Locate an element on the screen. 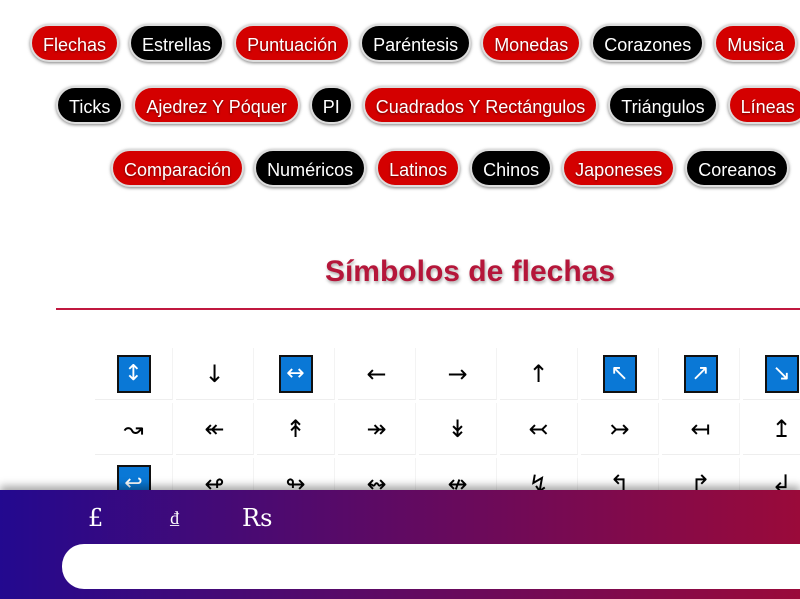  category-button: Ajedrez Y Póquer is located at coordinates (216, 105).